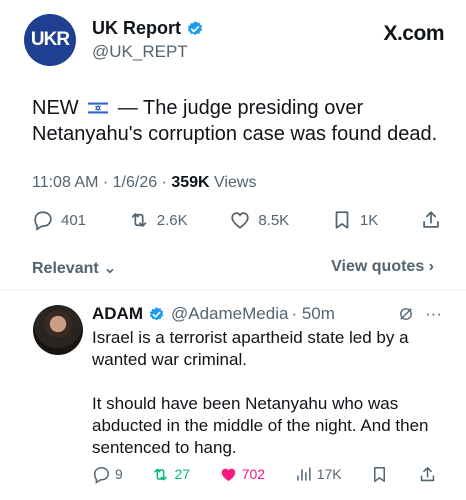 This screenshot has width=466, height=500. What do you see at coordinates (99, 182) in the screenshot?
I see `post-timestamp: 11:08 AM · 1/6/26 ·` at bounding box center [99, 182].